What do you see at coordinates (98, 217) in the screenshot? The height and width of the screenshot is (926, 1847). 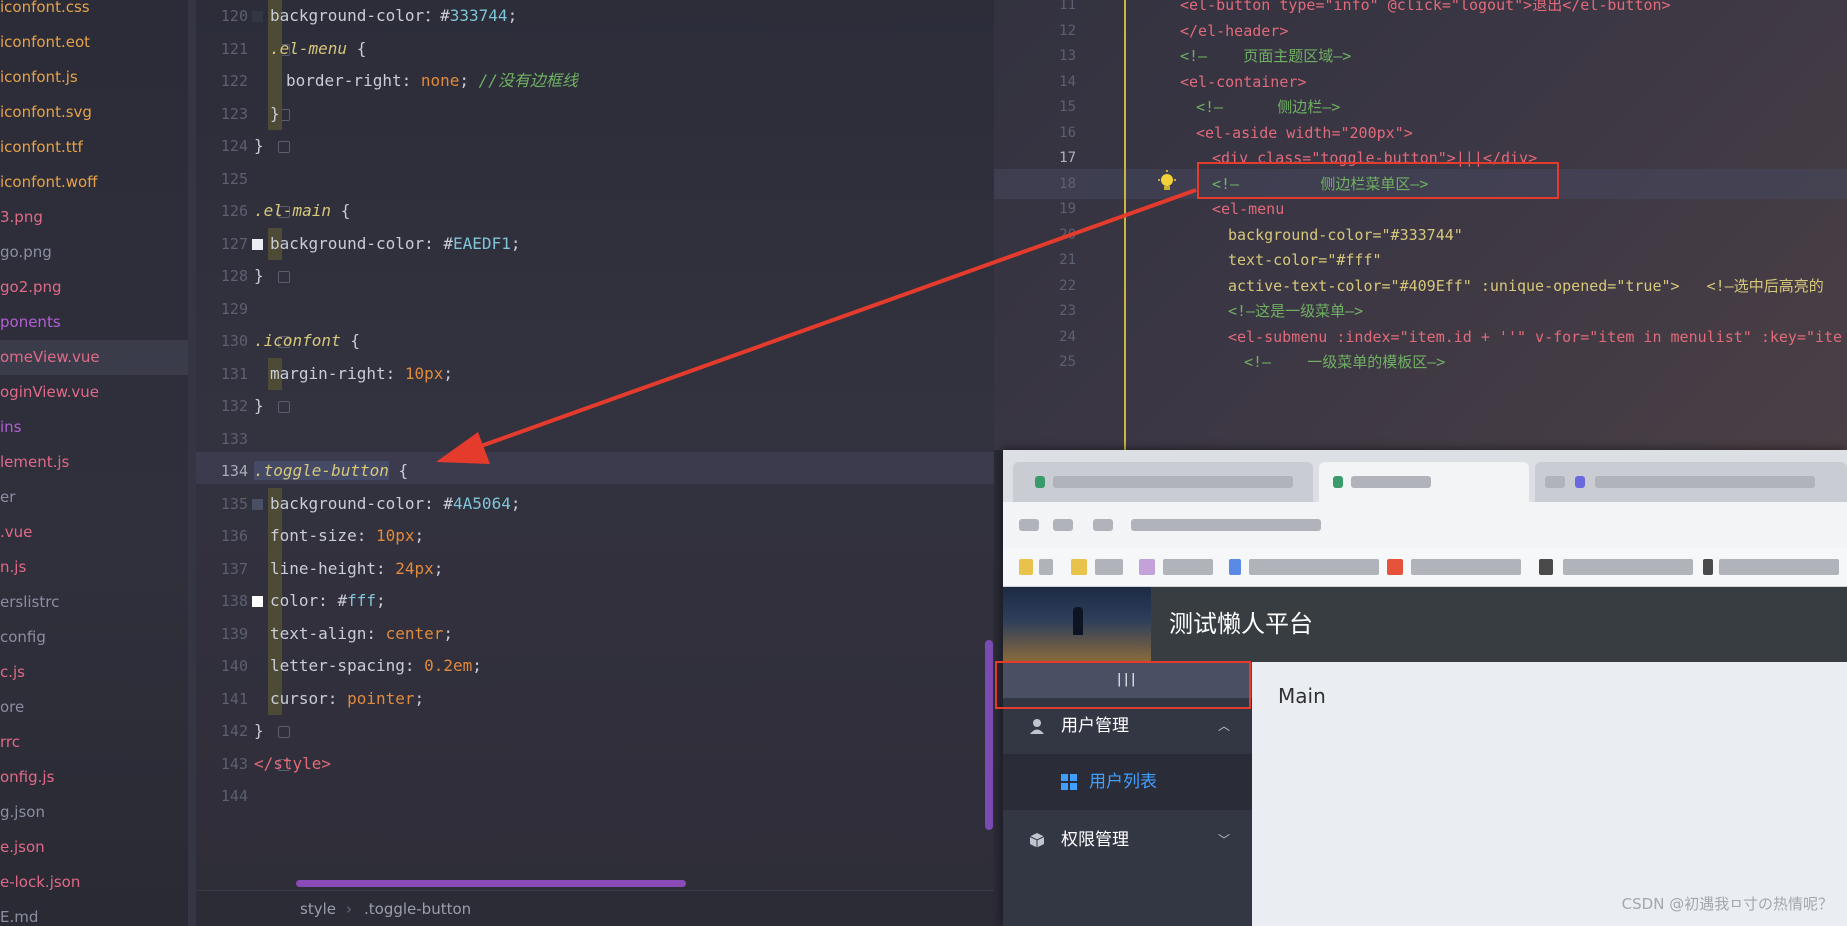 I see `file-tree-item: 3.png` at bounding box center [98, 217].